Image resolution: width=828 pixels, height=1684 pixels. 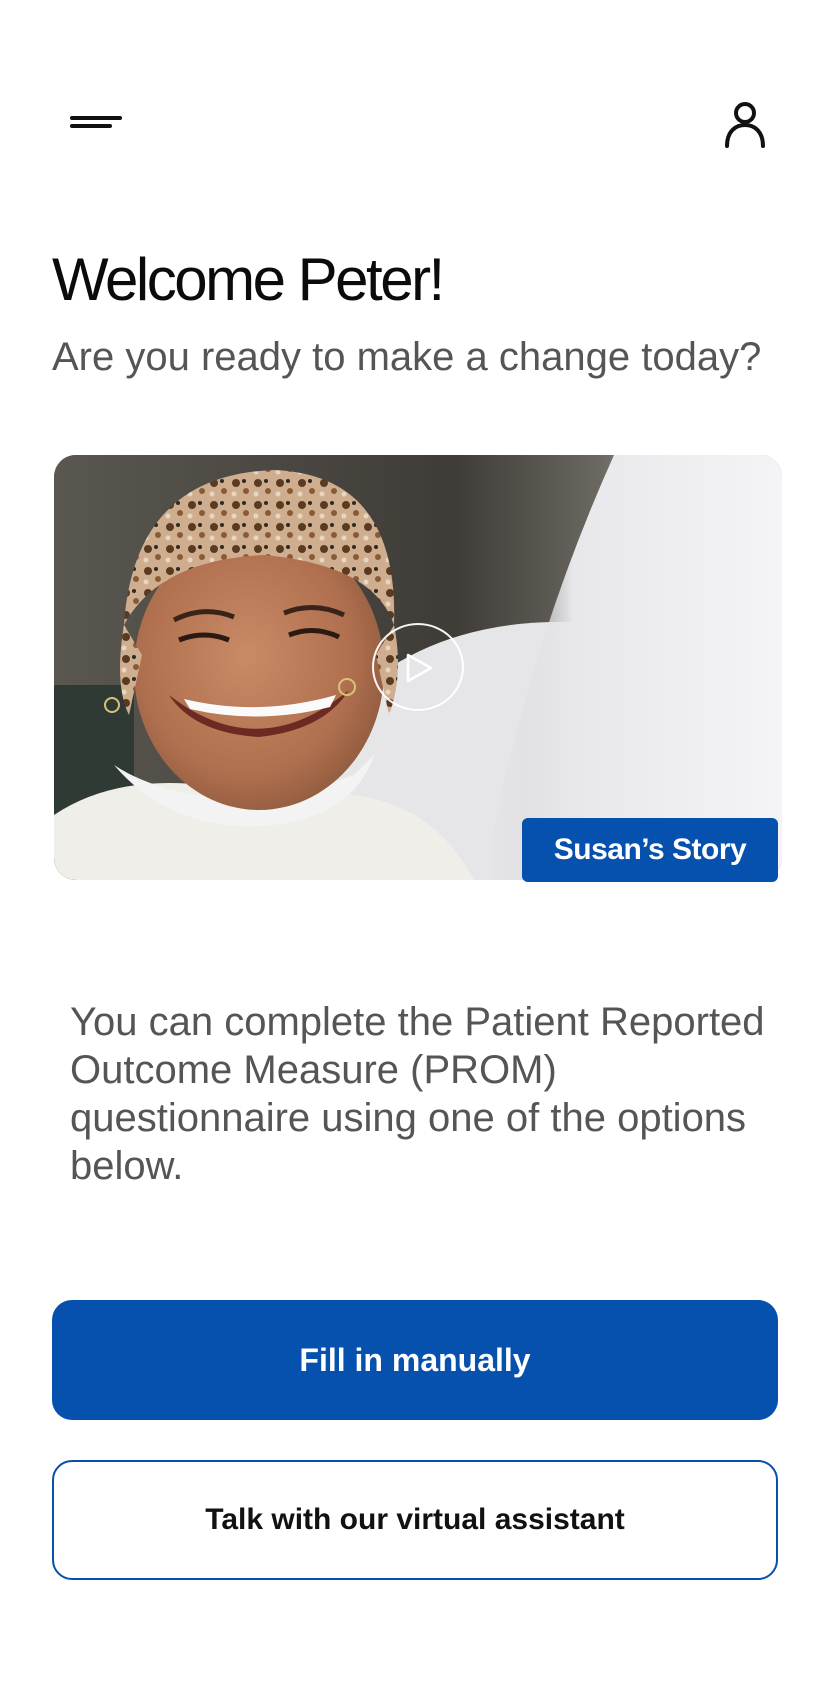 What do you see at coordinates (248, 279) in the screenshot?
I see `page-title: Welcome Peter!` at bounding box center [248, 279].